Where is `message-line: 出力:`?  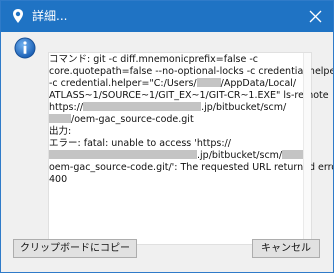
message-line: 出力: is located at coordinates (60, 131).